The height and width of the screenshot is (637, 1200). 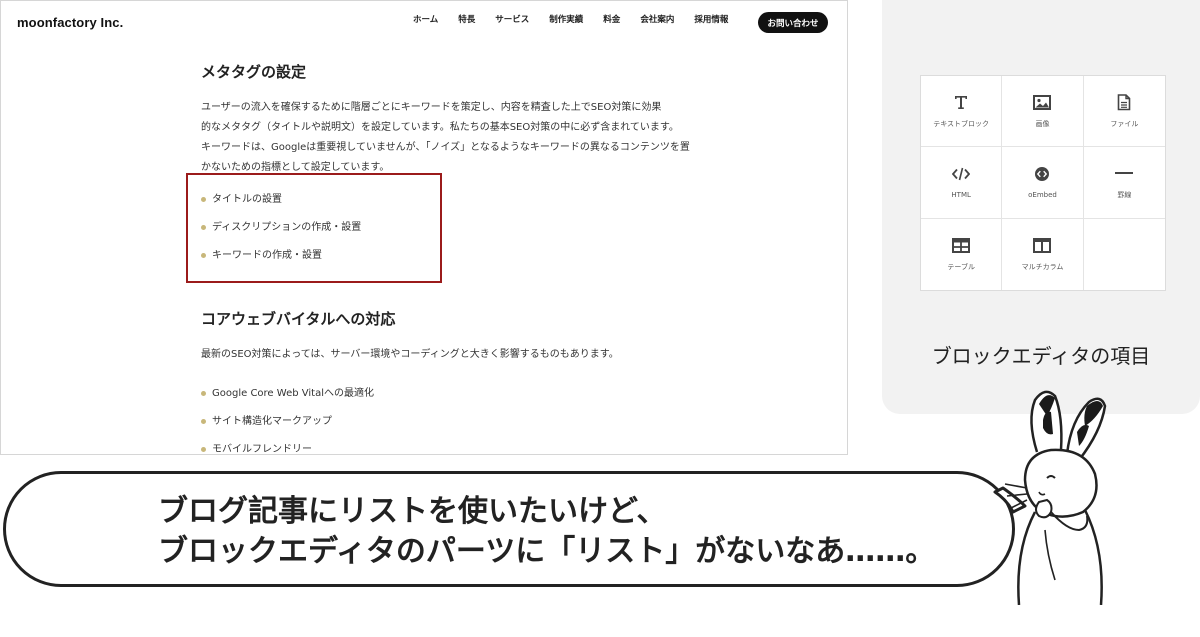 What do you see at coordinates (961, 174) in the screenshot?
I see `code-icon` at bounding box center [961, 174].